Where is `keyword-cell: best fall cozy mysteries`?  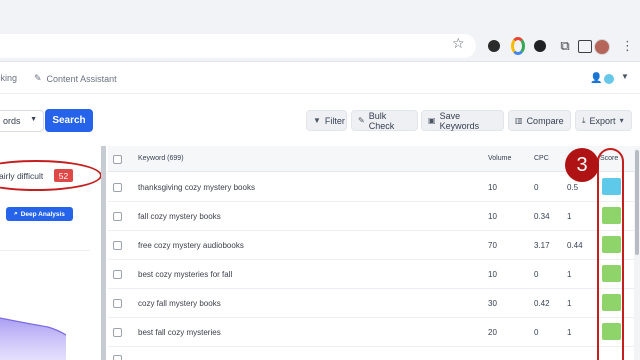 keyword-cell: best fall cozy mysteries is located at coordinates (179, 332).